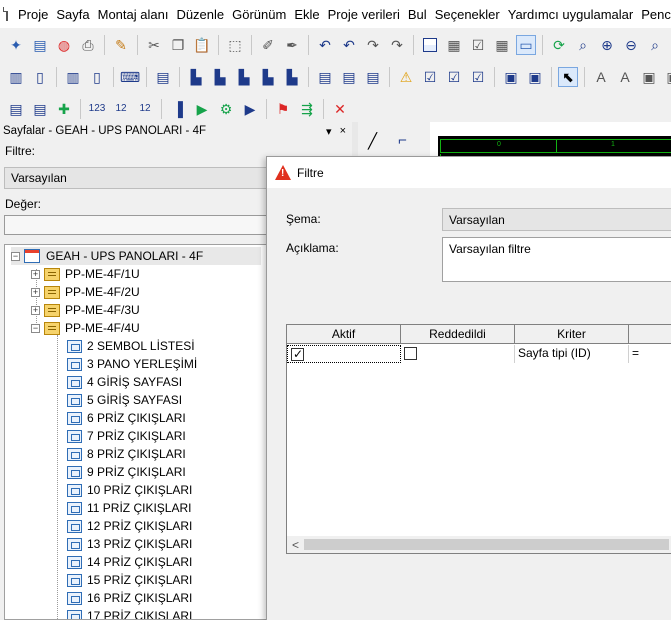 This screenshot has width=671, height=620. What do you see at coordinates (129, 580) in the screenshot?
I see `tree-page: 15 PRİZ ÇIKIŞLARI` at bounding box center [129, 580].